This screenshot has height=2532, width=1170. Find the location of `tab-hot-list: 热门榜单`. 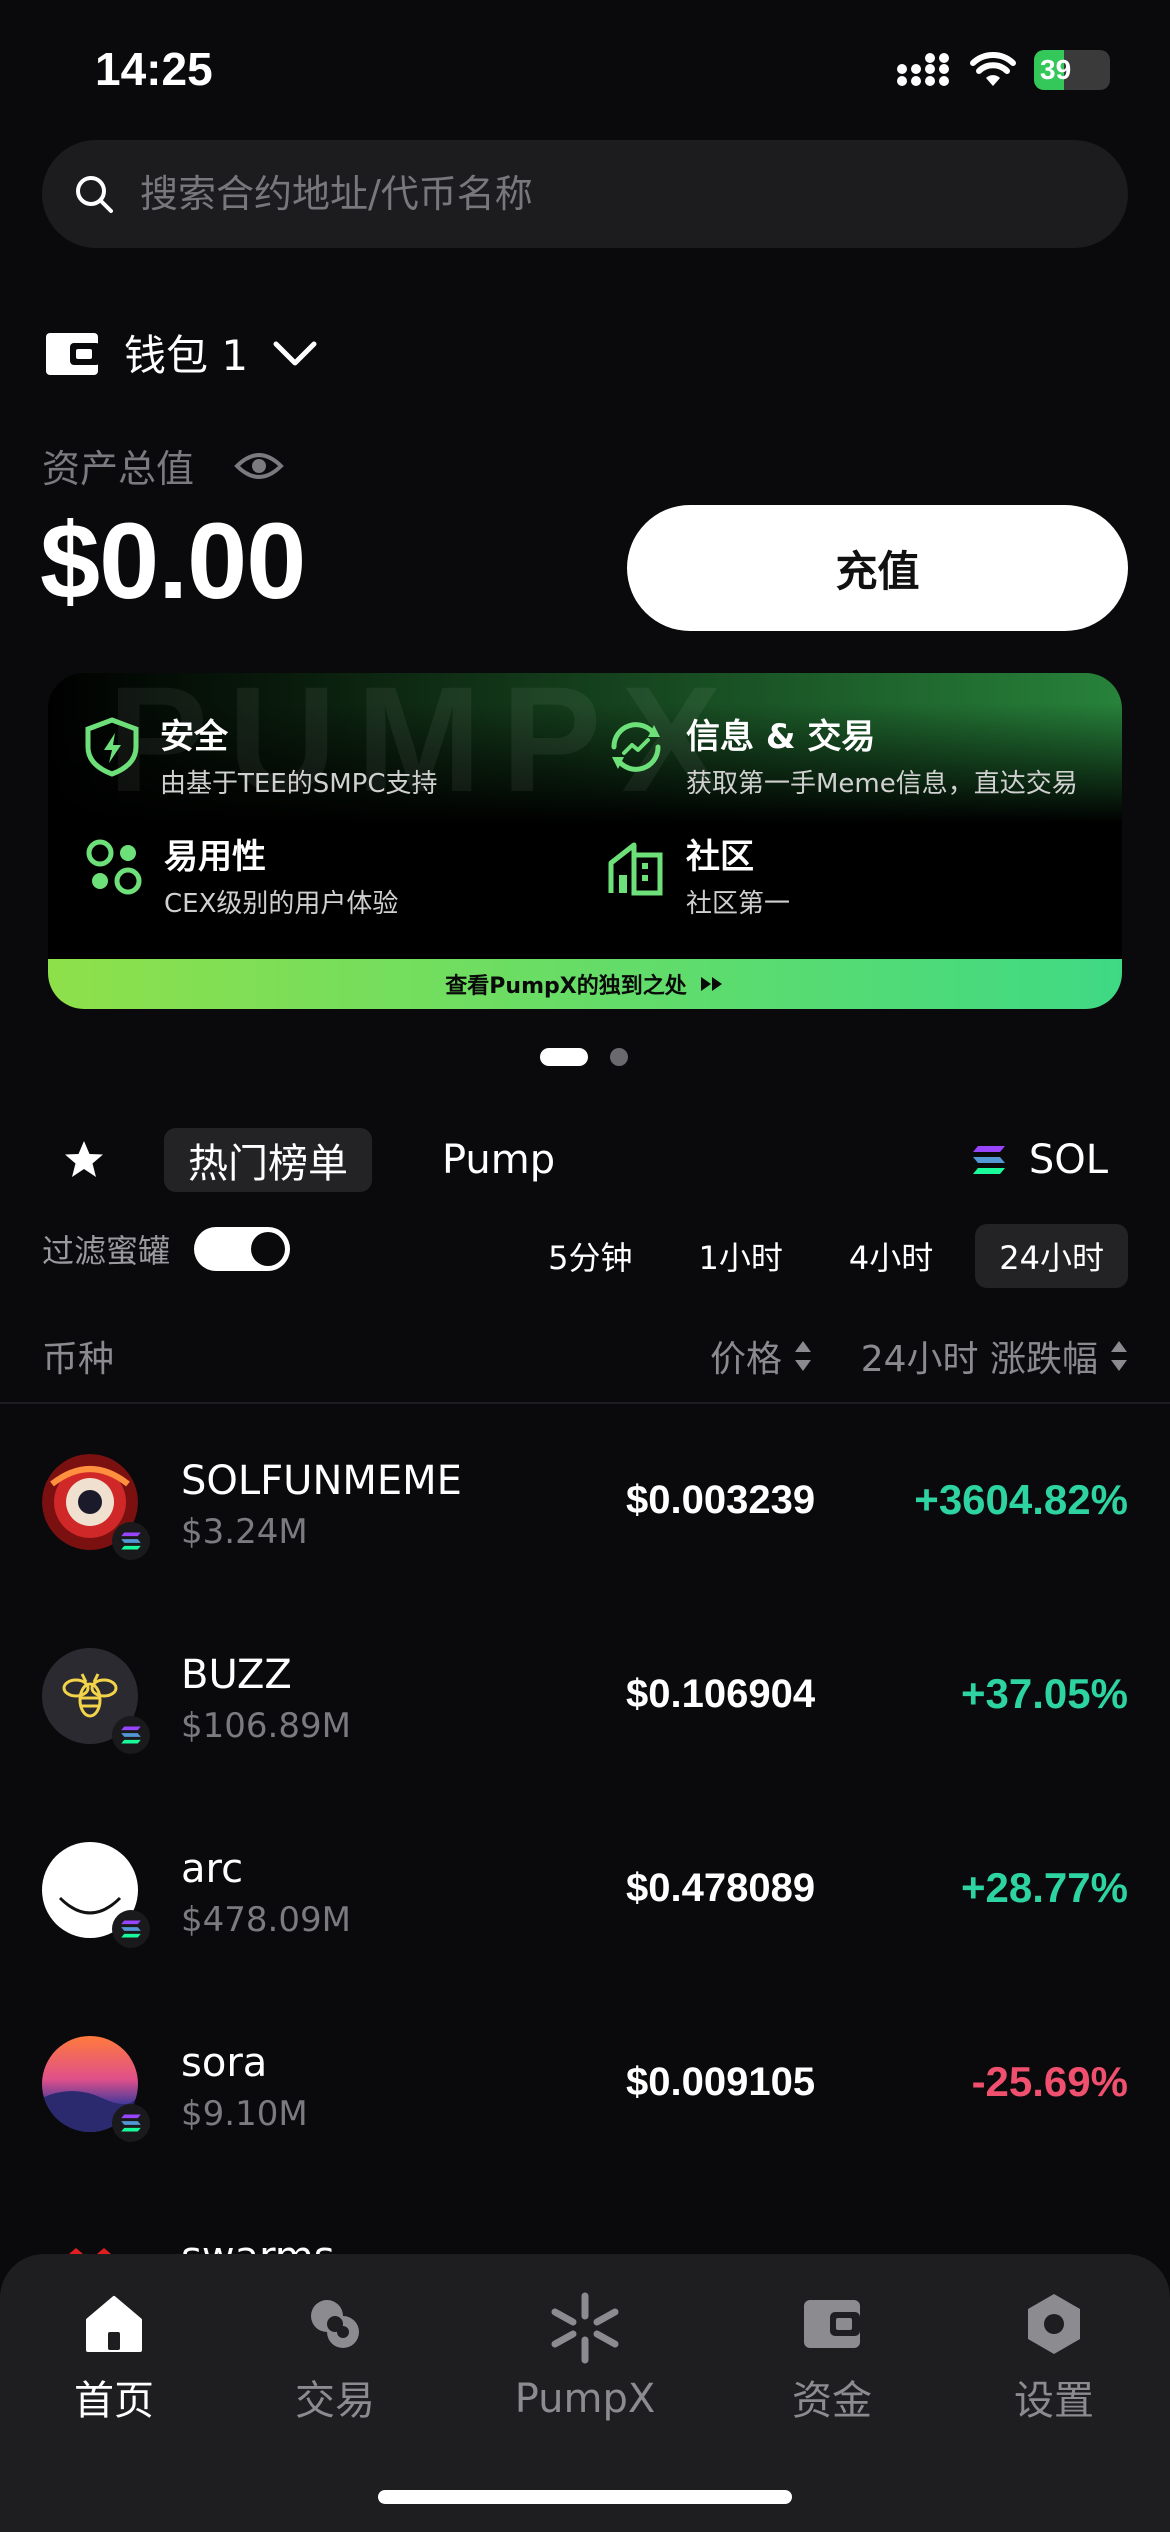

tab-hot-list: 热门榜单 is located at coordinates (268, 1160).